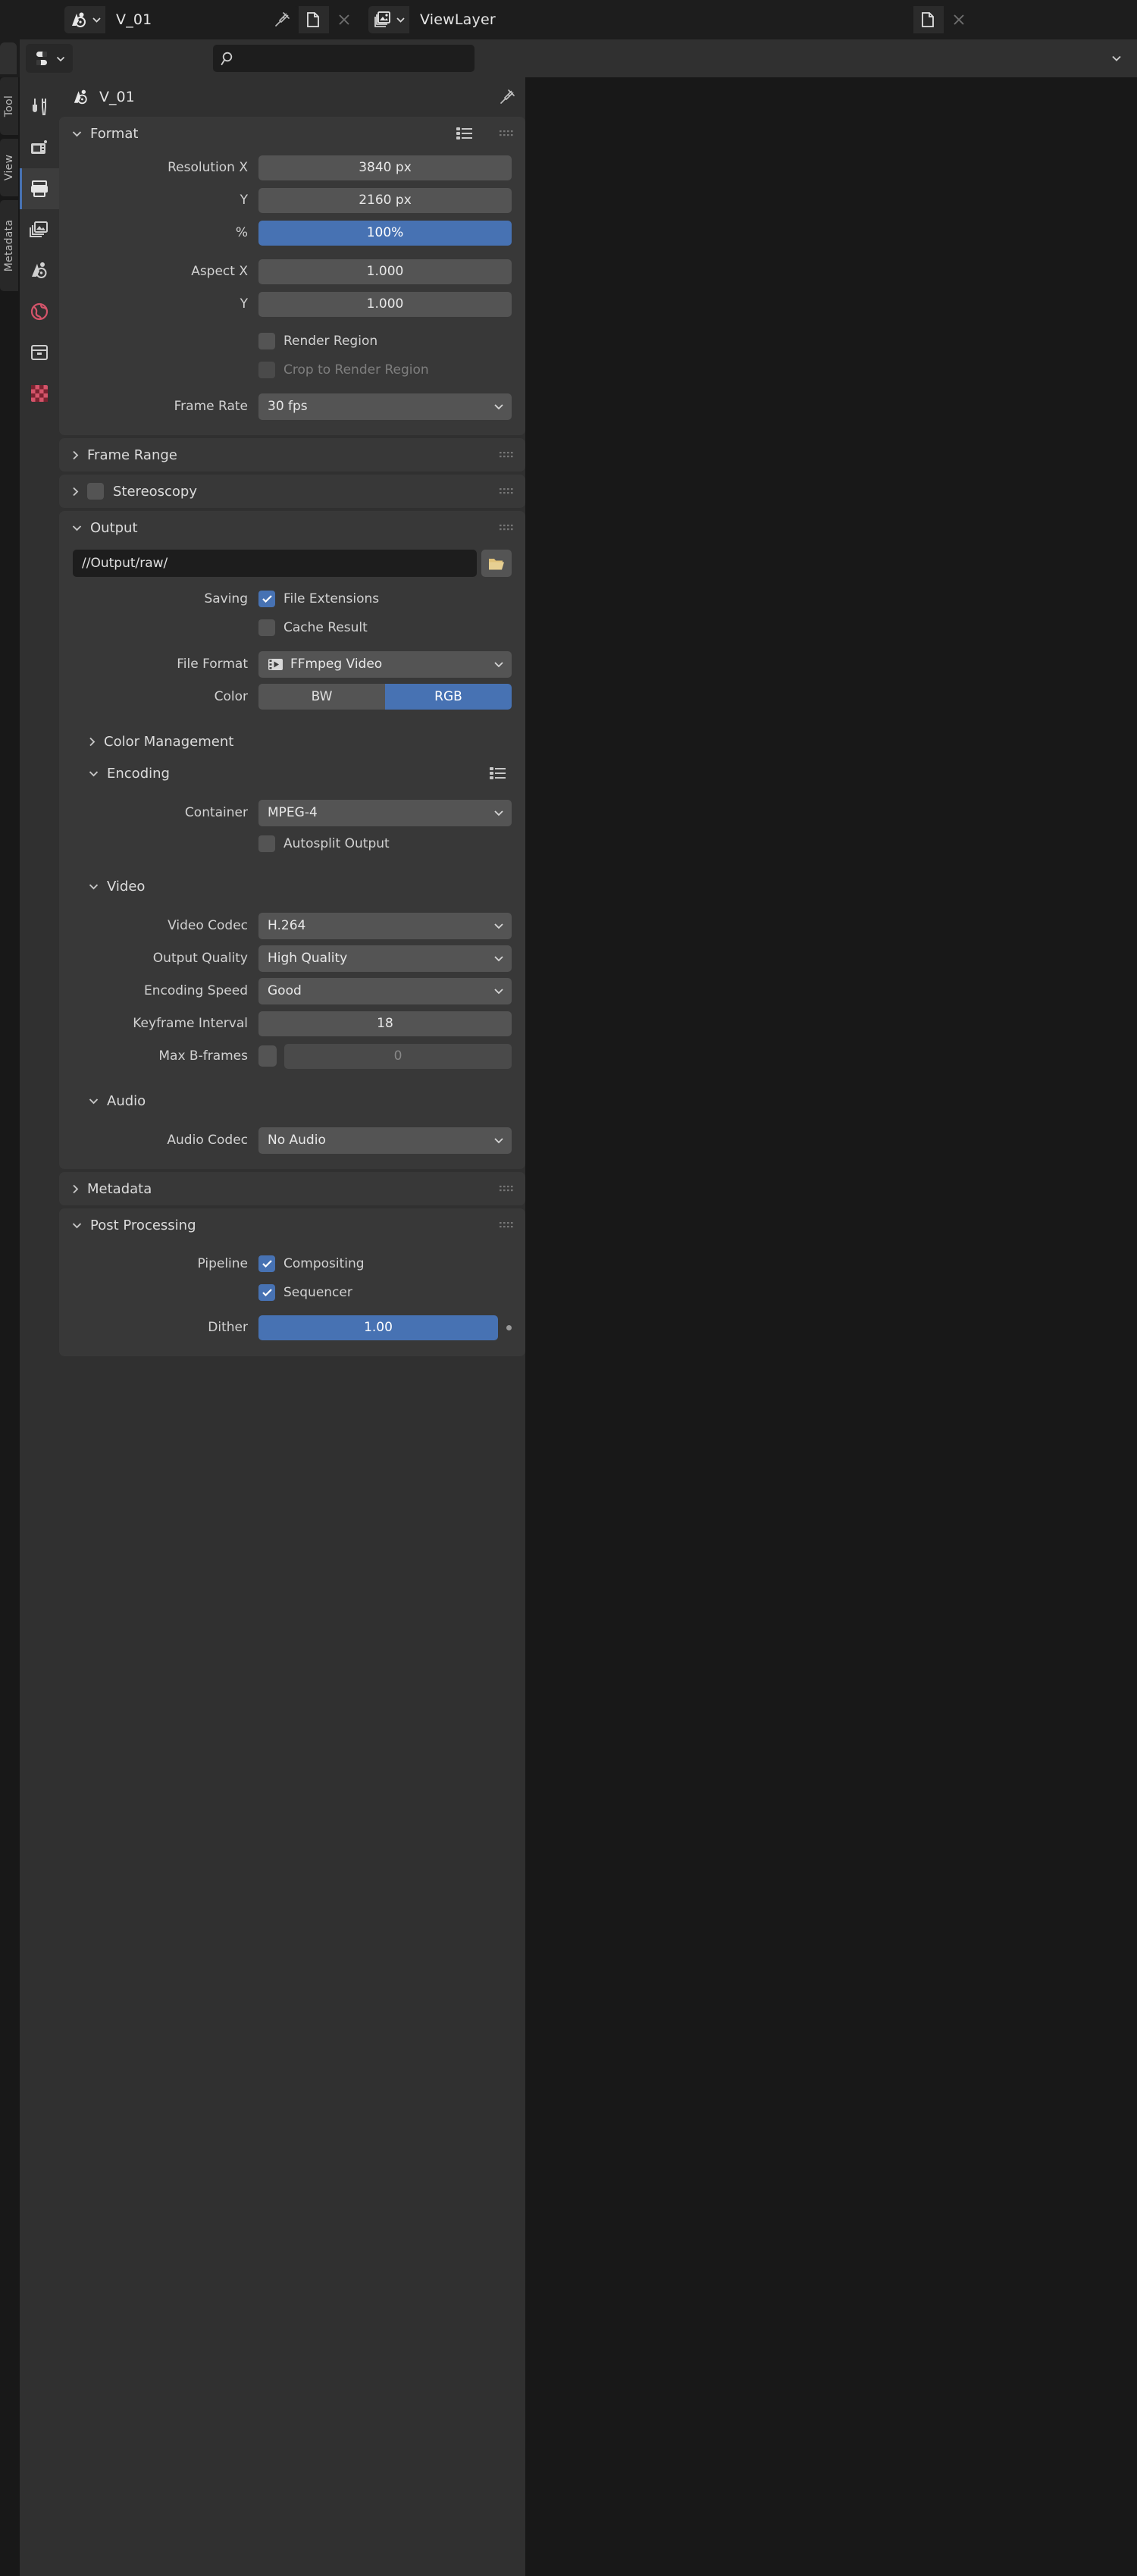 This screenshot has width=1137, height=2576. What do you see at coordinates (385, 200) in the screenshot?
I see `field-resolution-y: 2160 px` at bounding box center [385, 200].